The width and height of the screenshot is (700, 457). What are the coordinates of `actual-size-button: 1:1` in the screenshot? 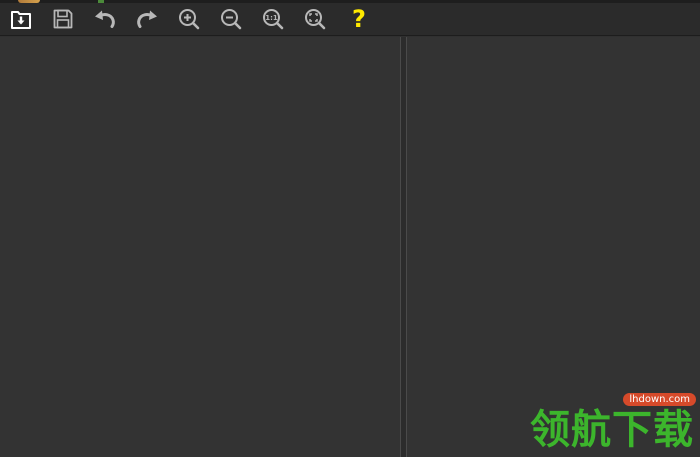 It's located at (273, 19).